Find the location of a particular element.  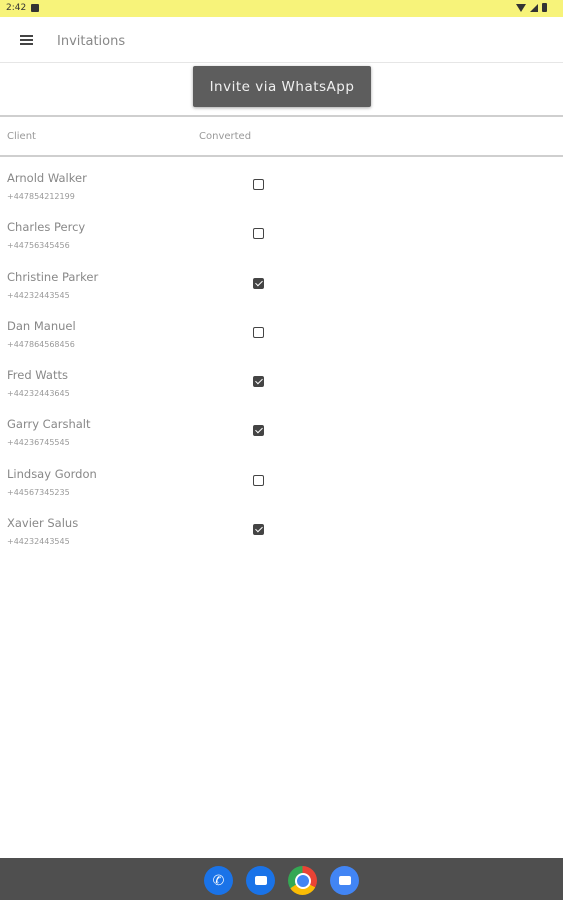

client-row: Lindsay Gordon +44567345235 is located at coordinates (281, 485).